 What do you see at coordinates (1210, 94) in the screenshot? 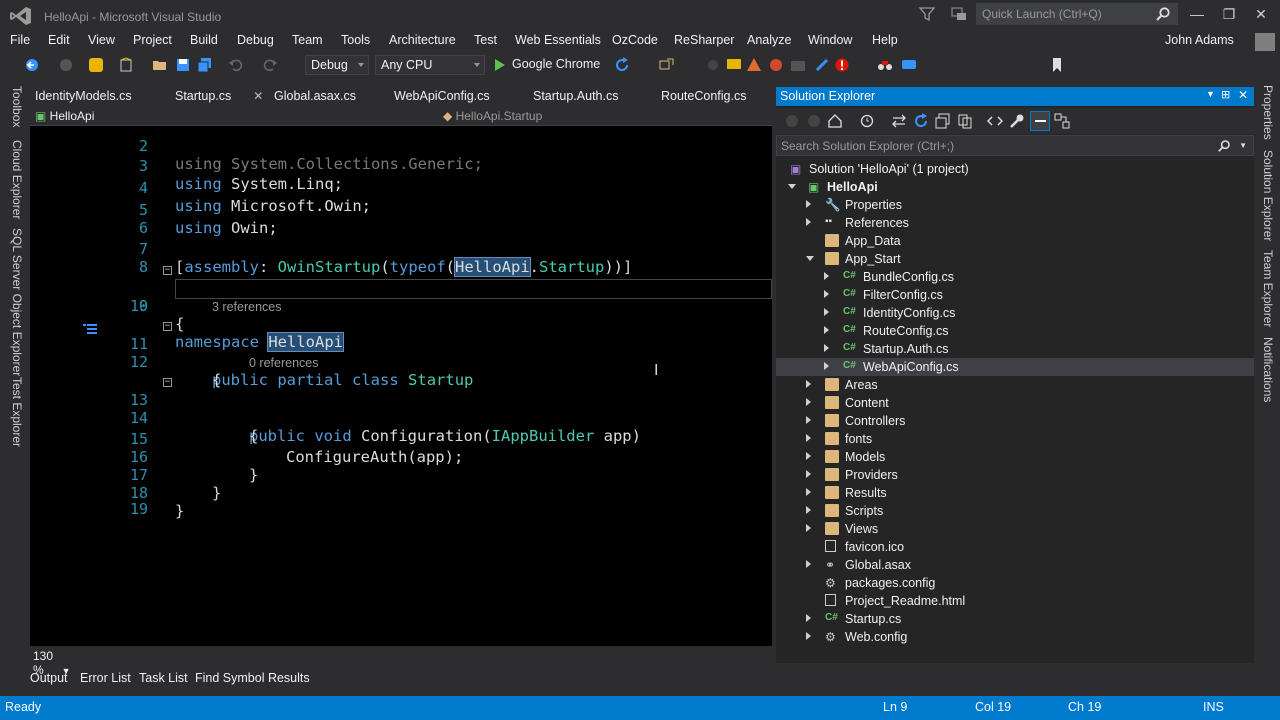
I see `panel-options-icon: ▼` at bounding box center [1210, 94].